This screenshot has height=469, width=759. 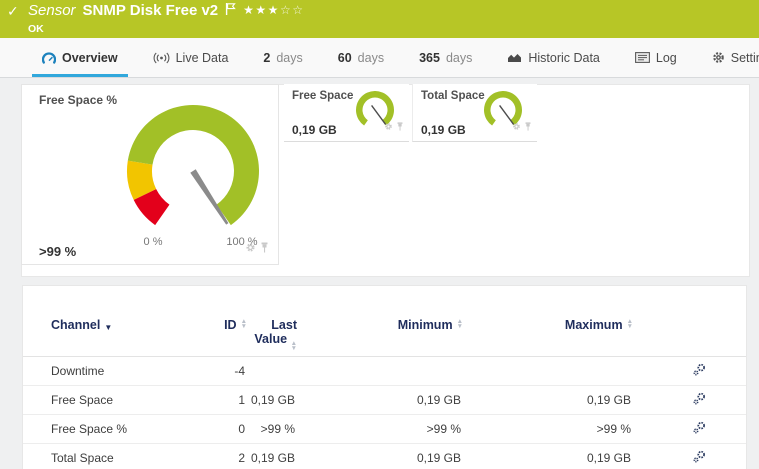 What do you see at coordinates (656, 57) in the screenshot?
I see `tab-log: Log` at bounding box center [656, 57].